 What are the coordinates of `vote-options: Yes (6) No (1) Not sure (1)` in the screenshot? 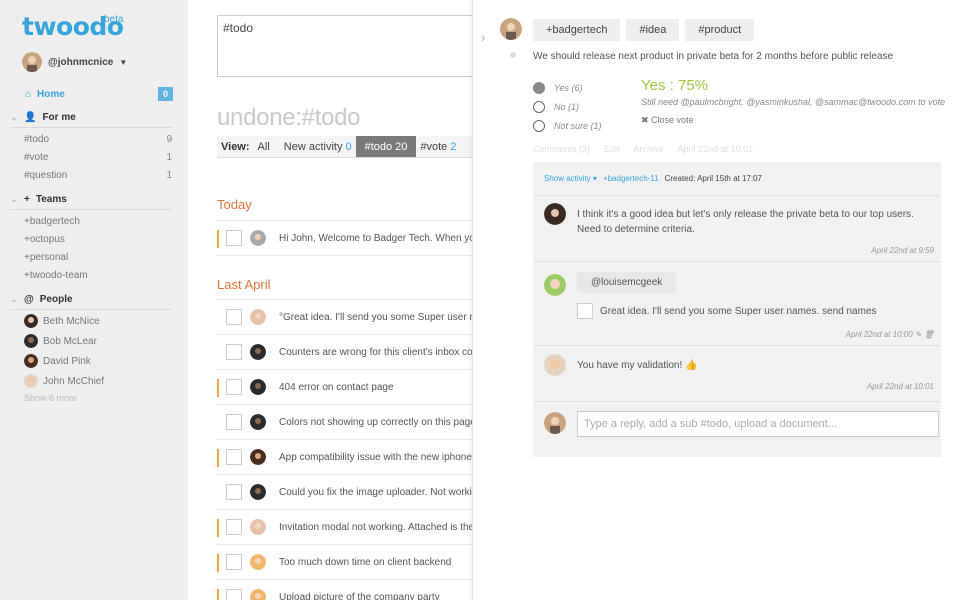 It's located at (567, 106).